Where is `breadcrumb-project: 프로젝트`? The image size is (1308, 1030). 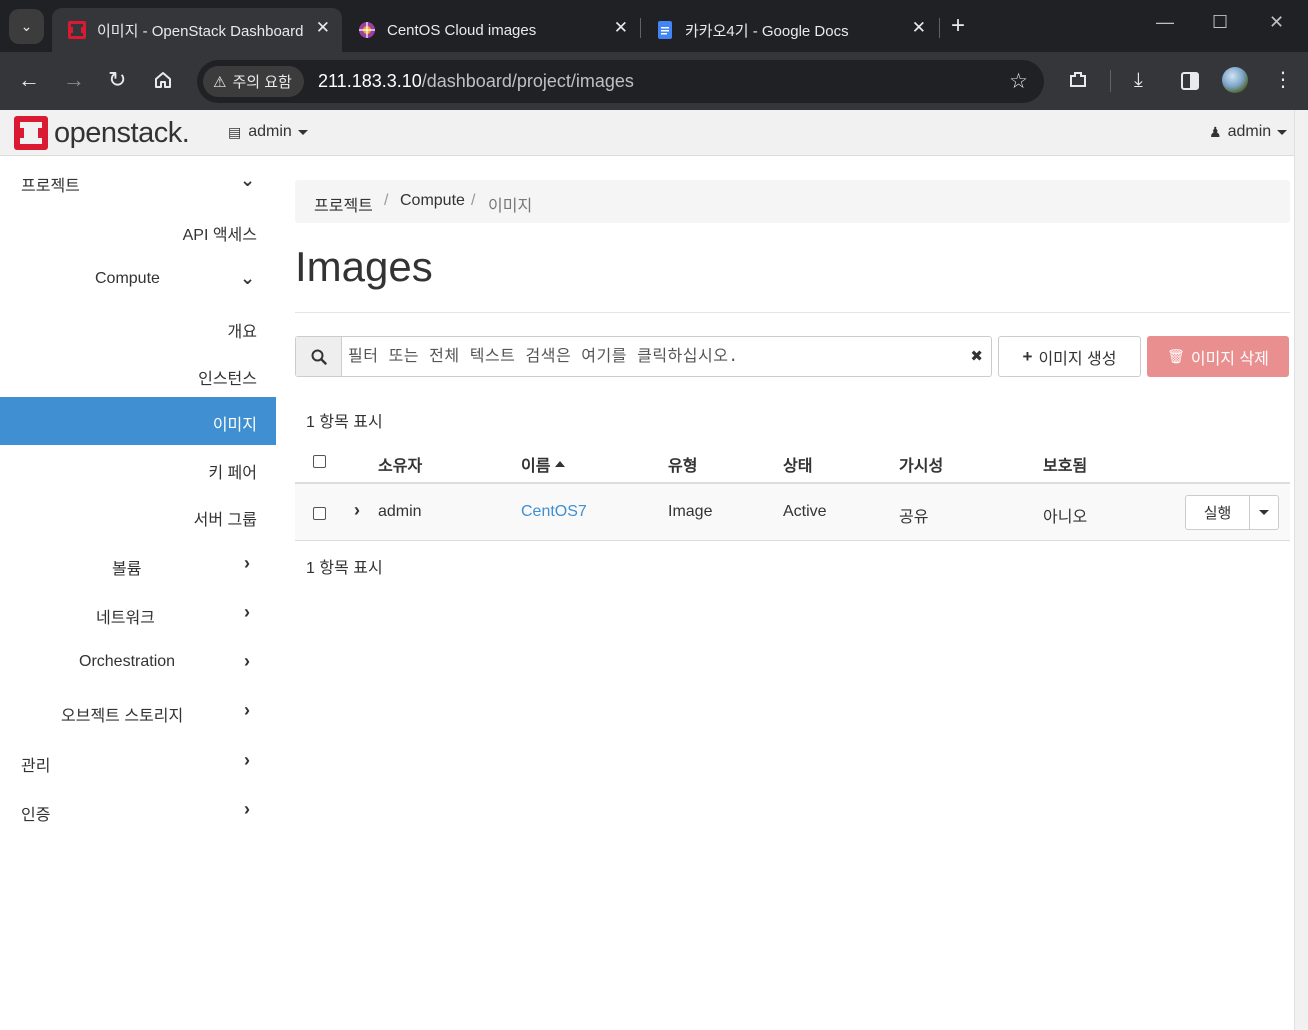 breadcrumb-project: 프로젝트 is located at coordinates (343, 204).